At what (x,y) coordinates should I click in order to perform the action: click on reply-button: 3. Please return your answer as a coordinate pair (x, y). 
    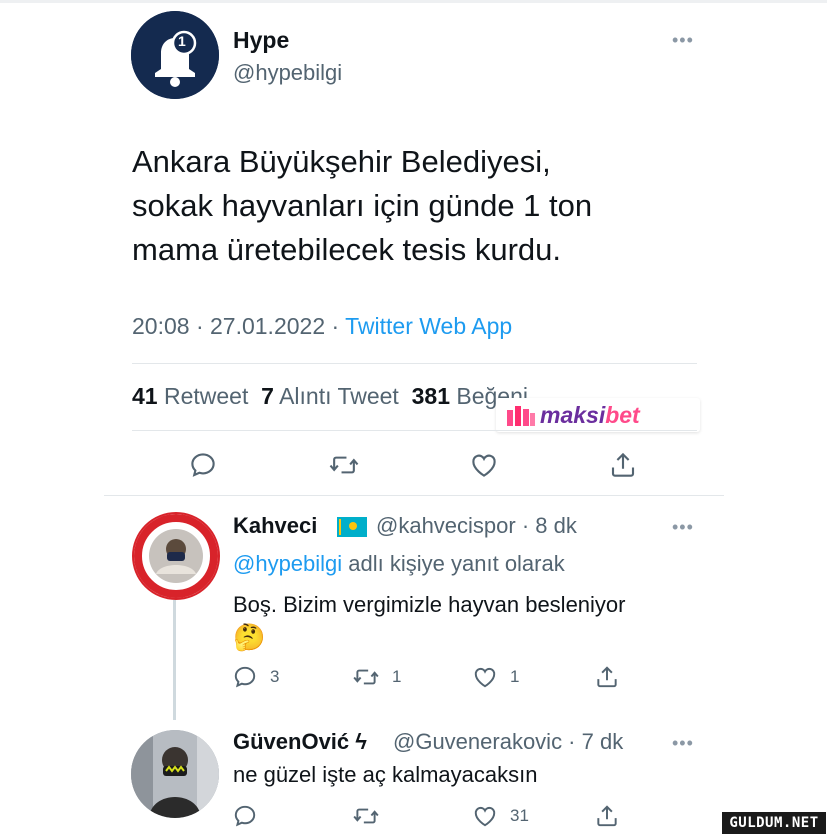
    Looking at the image, I should click on (255, 677).